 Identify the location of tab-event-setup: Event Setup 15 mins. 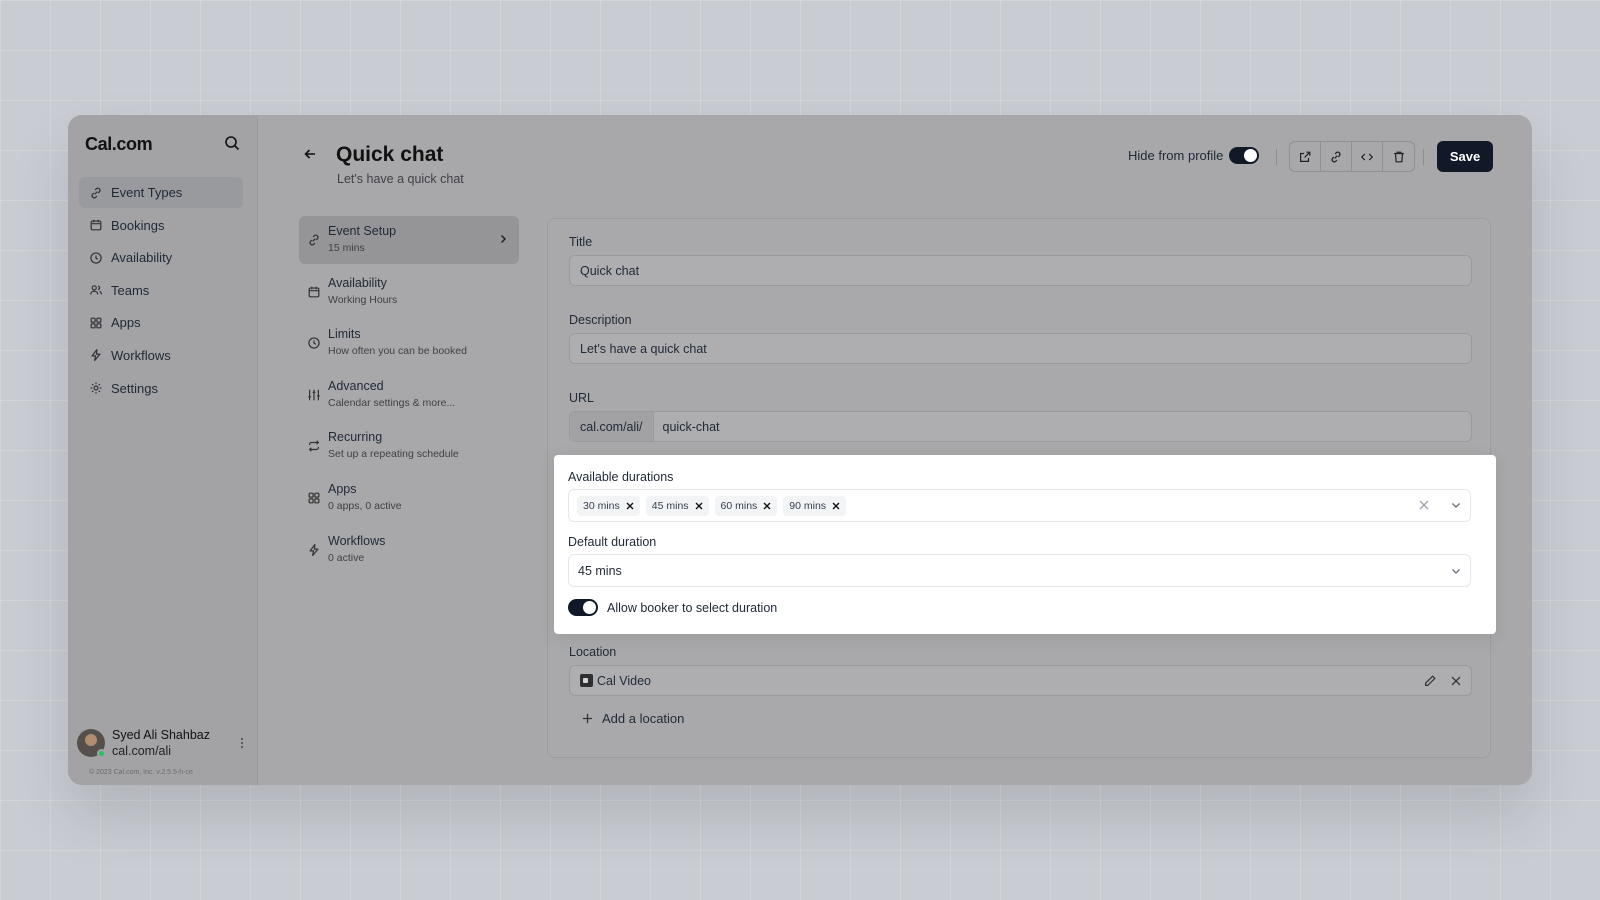
(409, 240).